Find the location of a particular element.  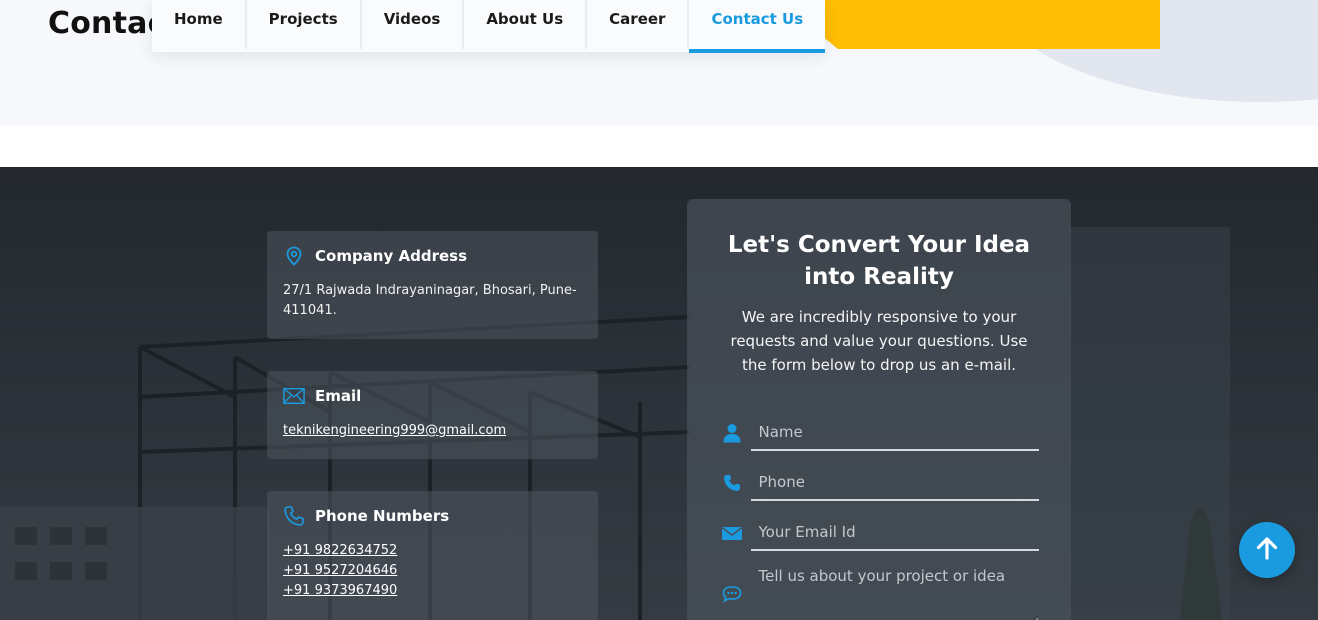

email-field is located at coordinates (879, 533).